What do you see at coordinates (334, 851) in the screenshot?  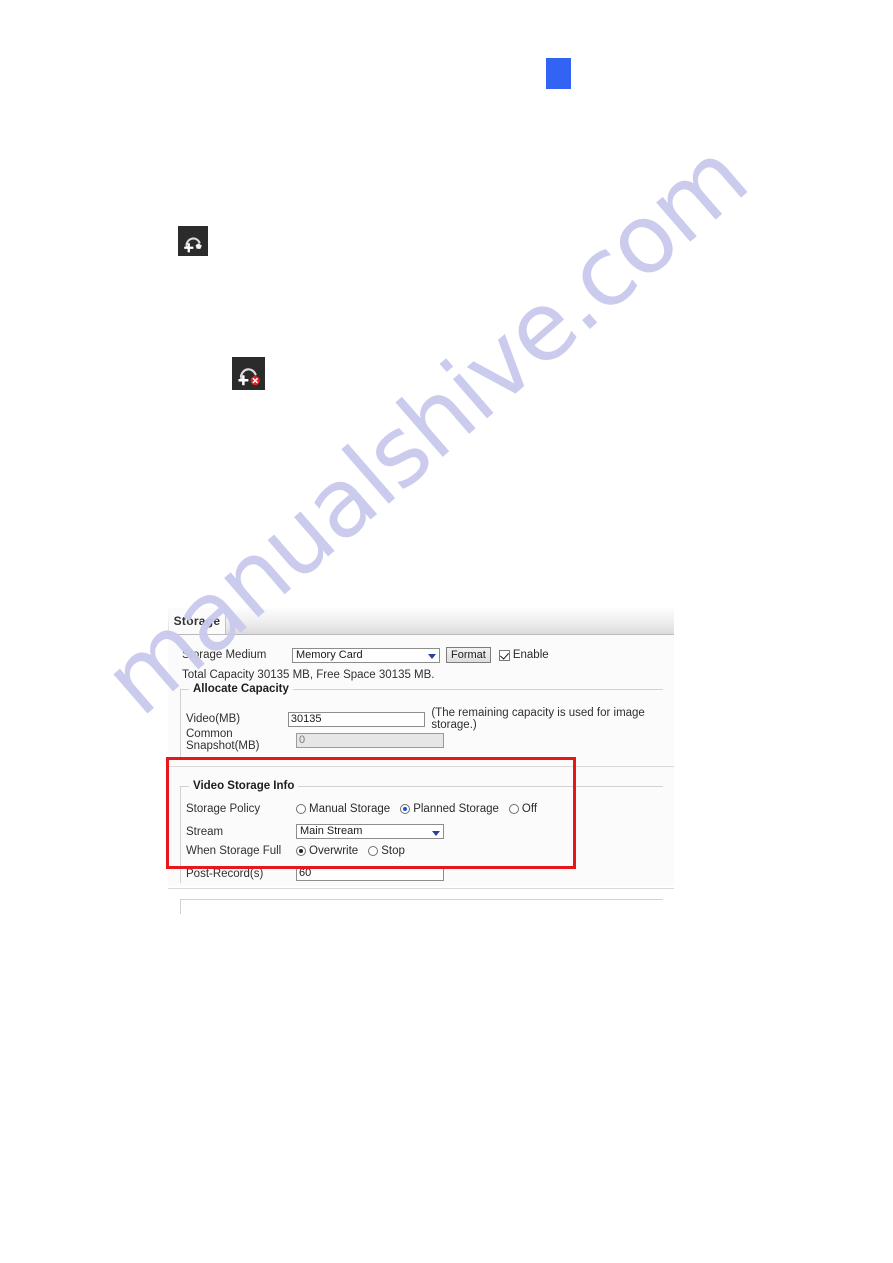 I see `radio-overwrite-label: Overwrite` at bounding box center [334, 851].